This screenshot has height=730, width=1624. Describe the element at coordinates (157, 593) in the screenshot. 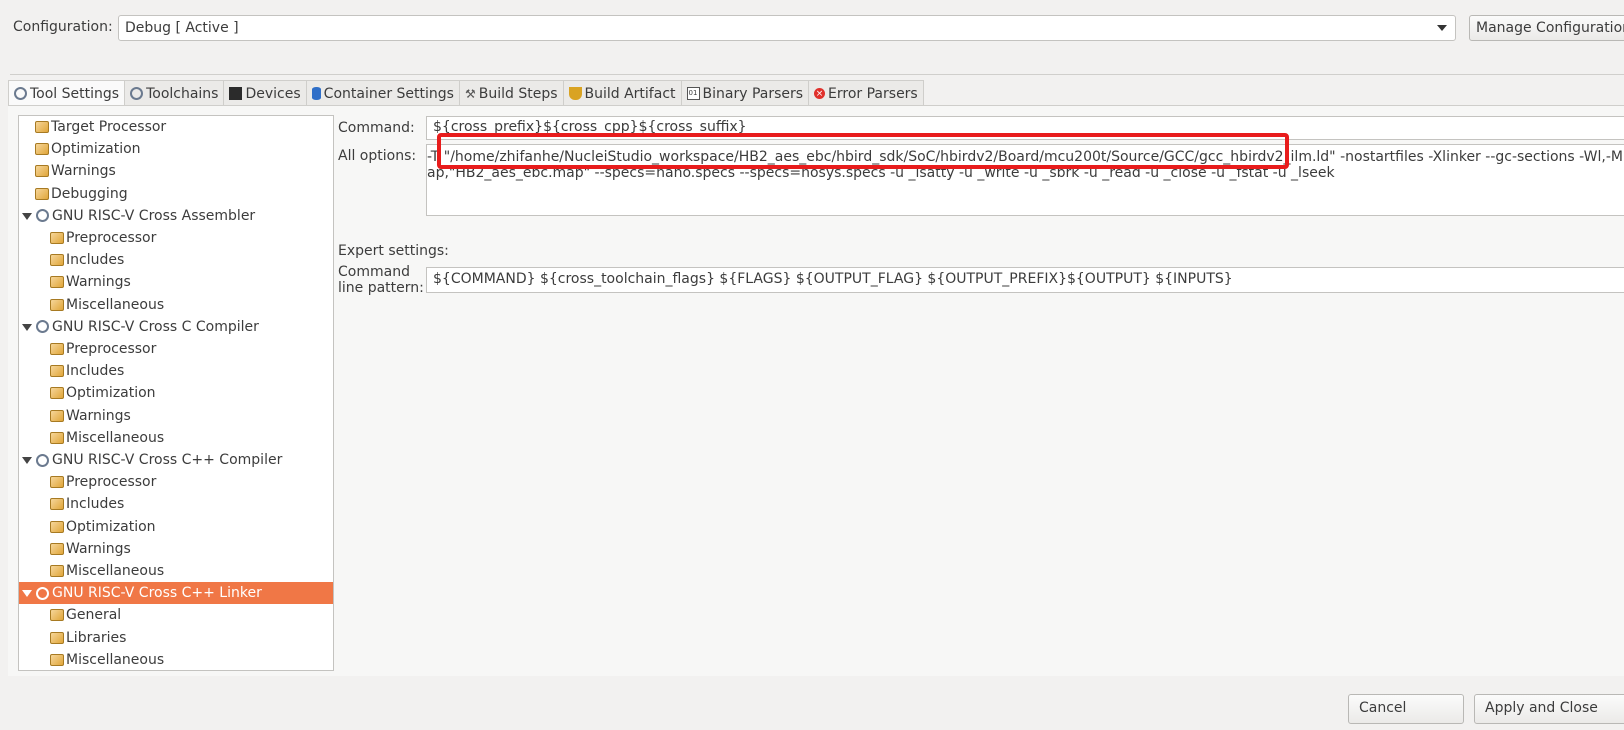

I see `tree-item-label: GNU RISC-V Cross C++ Linker` at that location.